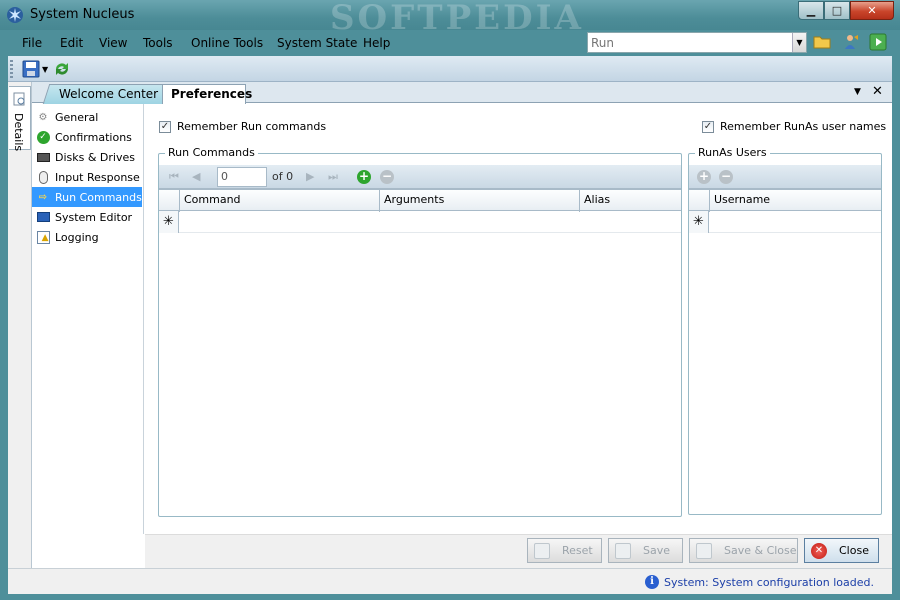 Image resolution: width=900 pixels, height=600 pixels. I want to click on tab-strip: Welcome Center Preferences ▼ ✕, so click(462, 93).